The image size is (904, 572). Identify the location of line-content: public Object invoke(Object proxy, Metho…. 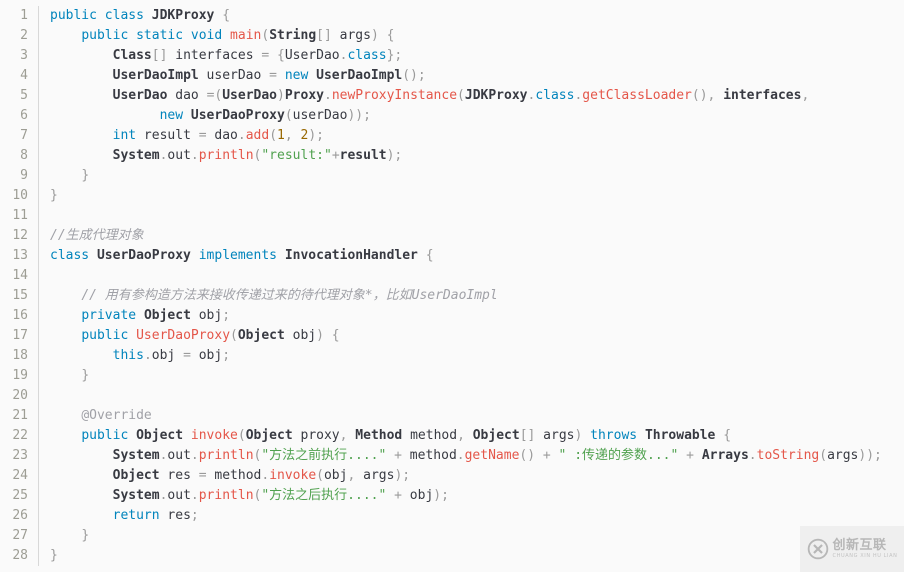
(471, 436).